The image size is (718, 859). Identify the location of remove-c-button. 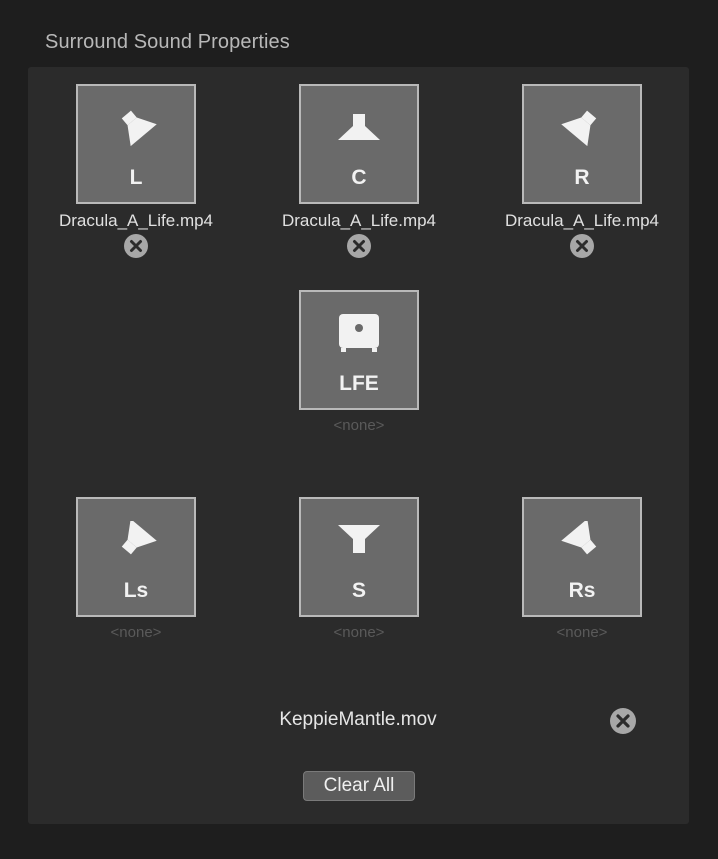
(359, 246).